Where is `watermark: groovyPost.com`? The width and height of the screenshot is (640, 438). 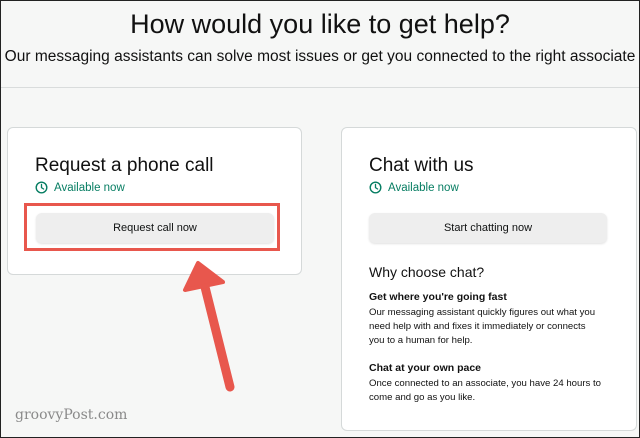 watermark: groovyPost.com is located at coordinates (71, 415).